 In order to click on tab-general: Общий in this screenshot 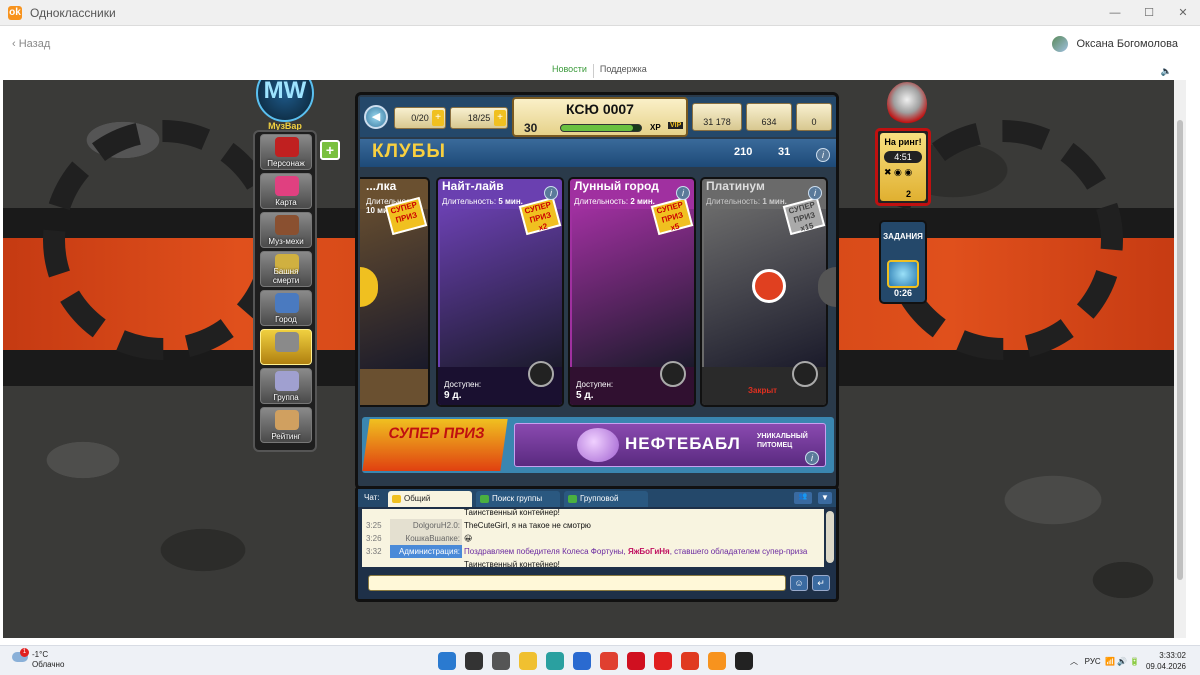, I will do `click(430, 499)`.